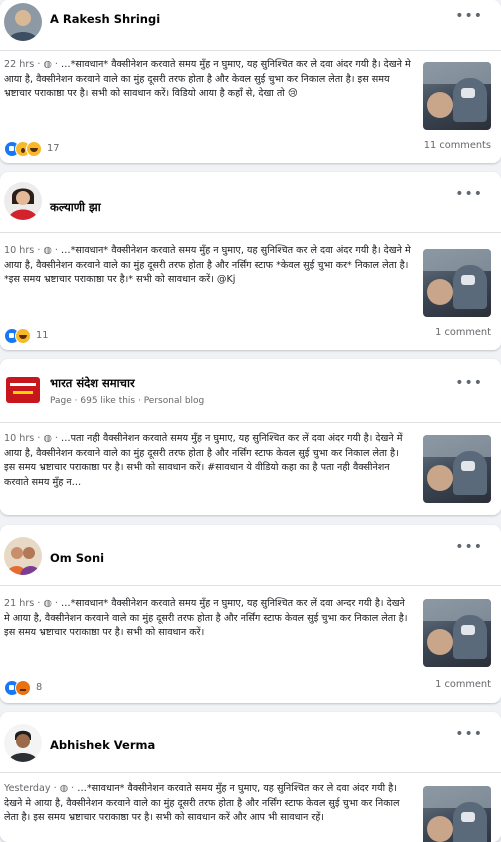 The width and height of the screenshot is (501, 842). Describe the element at coordinates (53, 148) in the screenshot. I see `reaction-count: 17` at that location.